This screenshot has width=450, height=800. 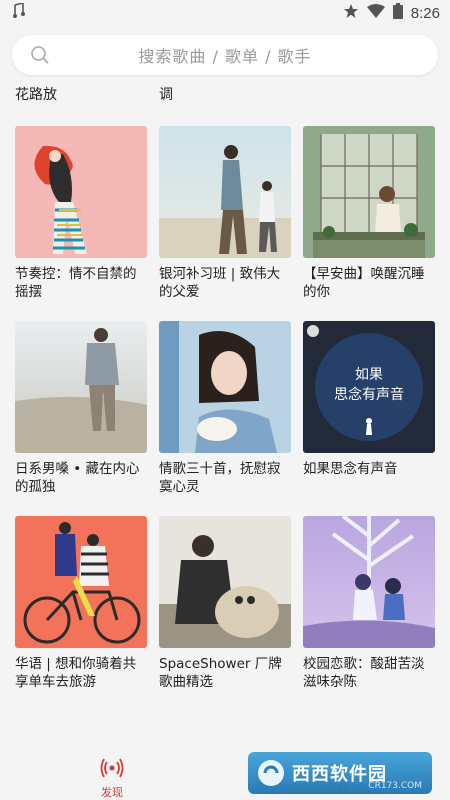 What do you see at coordinates (369, 394) in the screenshot?
I see `cover-text: 思念有声音` at bounding box center [369, 394].